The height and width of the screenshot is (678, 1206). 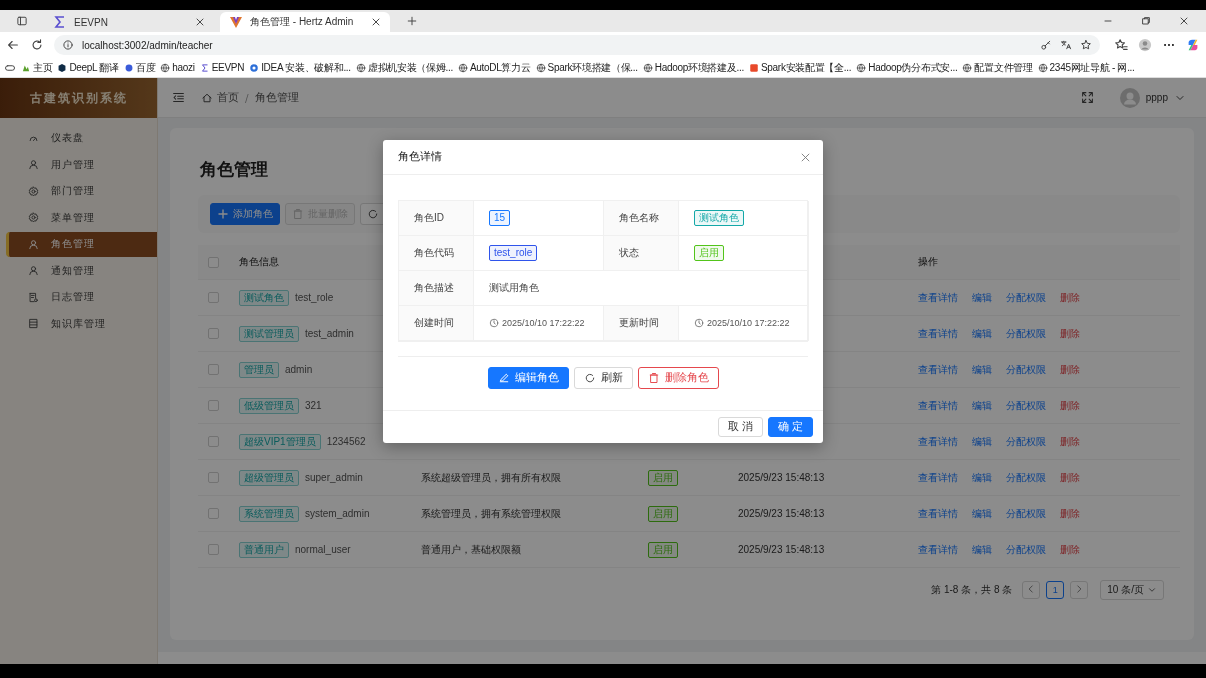 What do you see at coordinates (494, 67) in the screenshot?
I see `bookmark: AutoDL算力云` at bounding box center [494, 67].